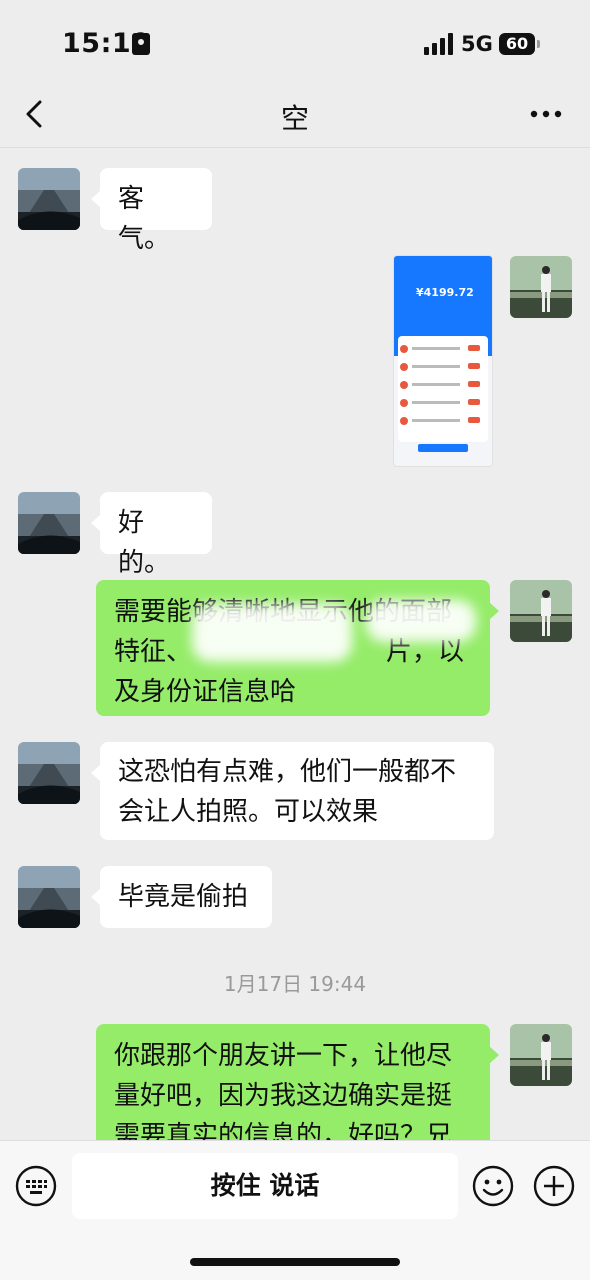 This screenshot has width=590, height=1280. I want to click on chat-title: 空, so click(294, 118).